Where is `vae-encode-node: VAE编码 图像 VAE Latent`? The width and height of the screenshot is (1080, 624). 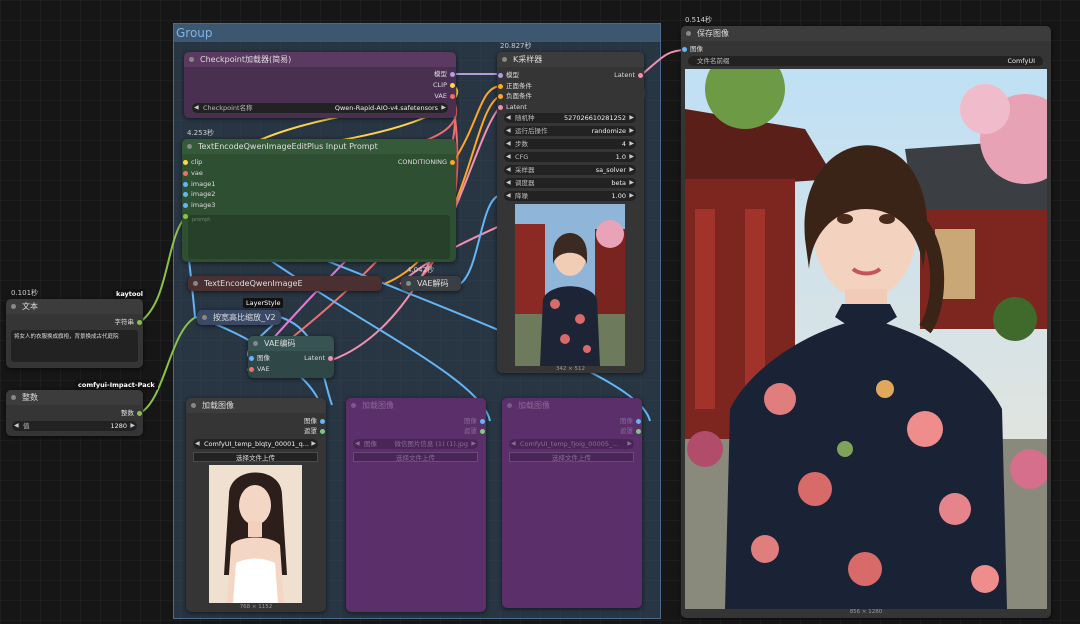 vae-encode-node: VAE编码 图像 VAE Latent is located at coordinates (291, 357).